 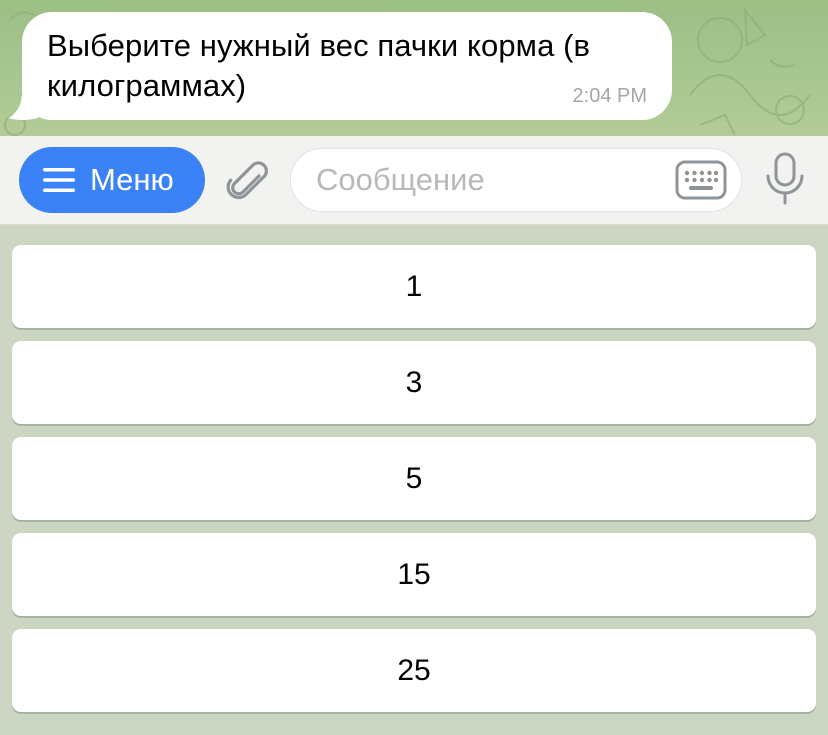 What do you see at coordinates (414, 670) in the screenshot?
I see `reply-button-25: 25` at bounding box center [414, 670].